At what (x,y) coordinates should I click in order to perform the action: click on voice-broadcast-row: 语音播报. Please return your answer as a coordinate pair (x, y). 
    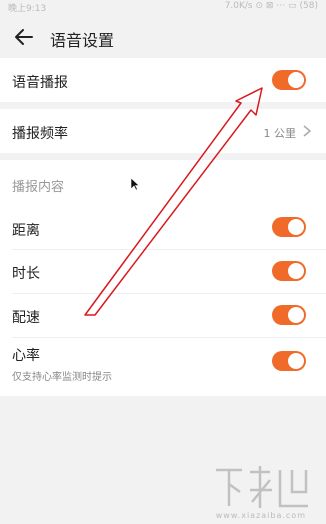
    Looking at the image, I should click on (163, 80).